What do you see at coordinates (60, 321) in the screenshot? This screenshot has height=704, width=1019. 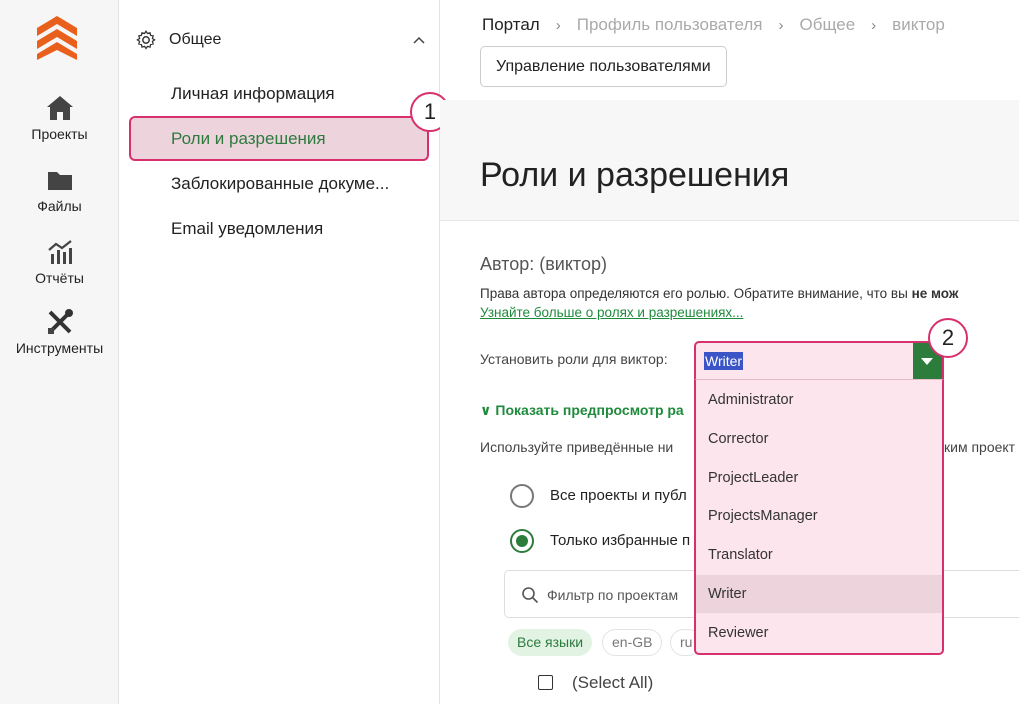 I see `tools-icon` at bounding box center [60, 321].